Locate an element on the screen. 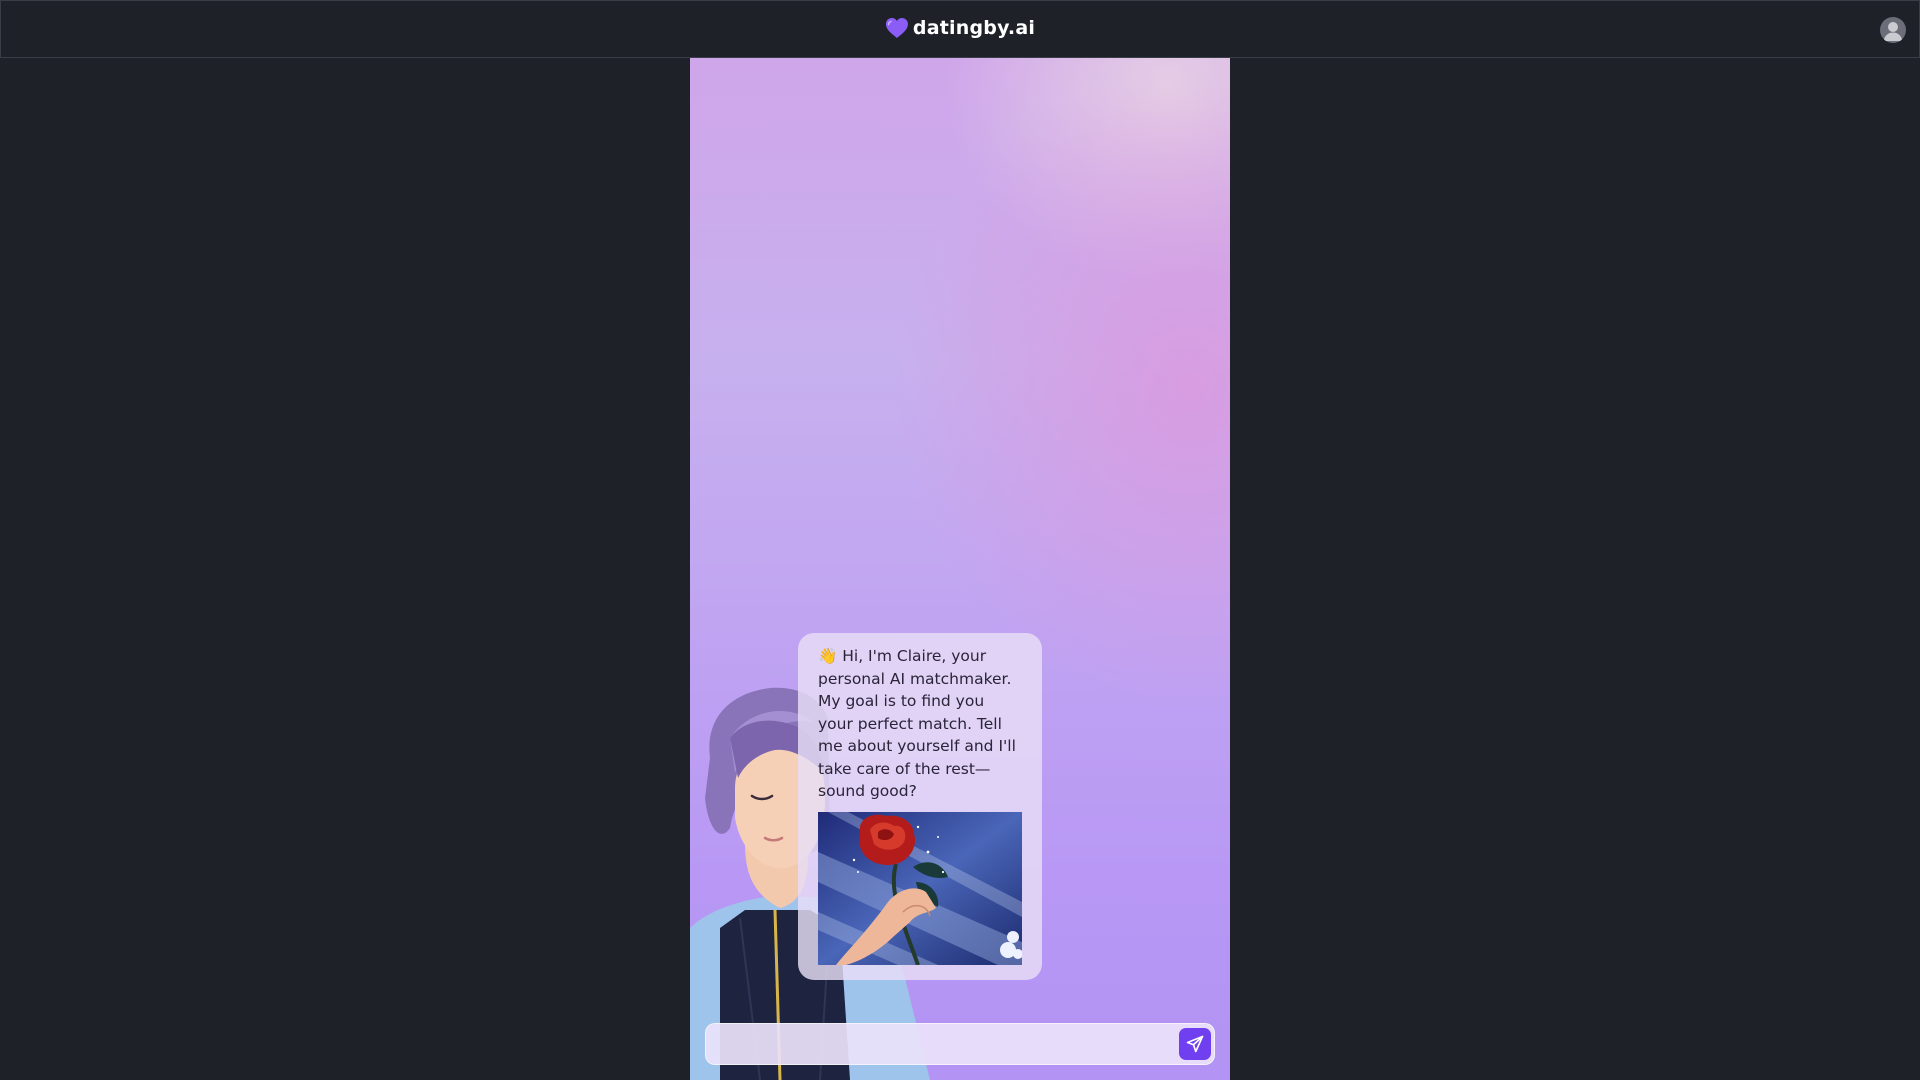 The height and width of the screenshot is (1080, 1920). person-silhouette-icon is located at coordinates (1893, 31).